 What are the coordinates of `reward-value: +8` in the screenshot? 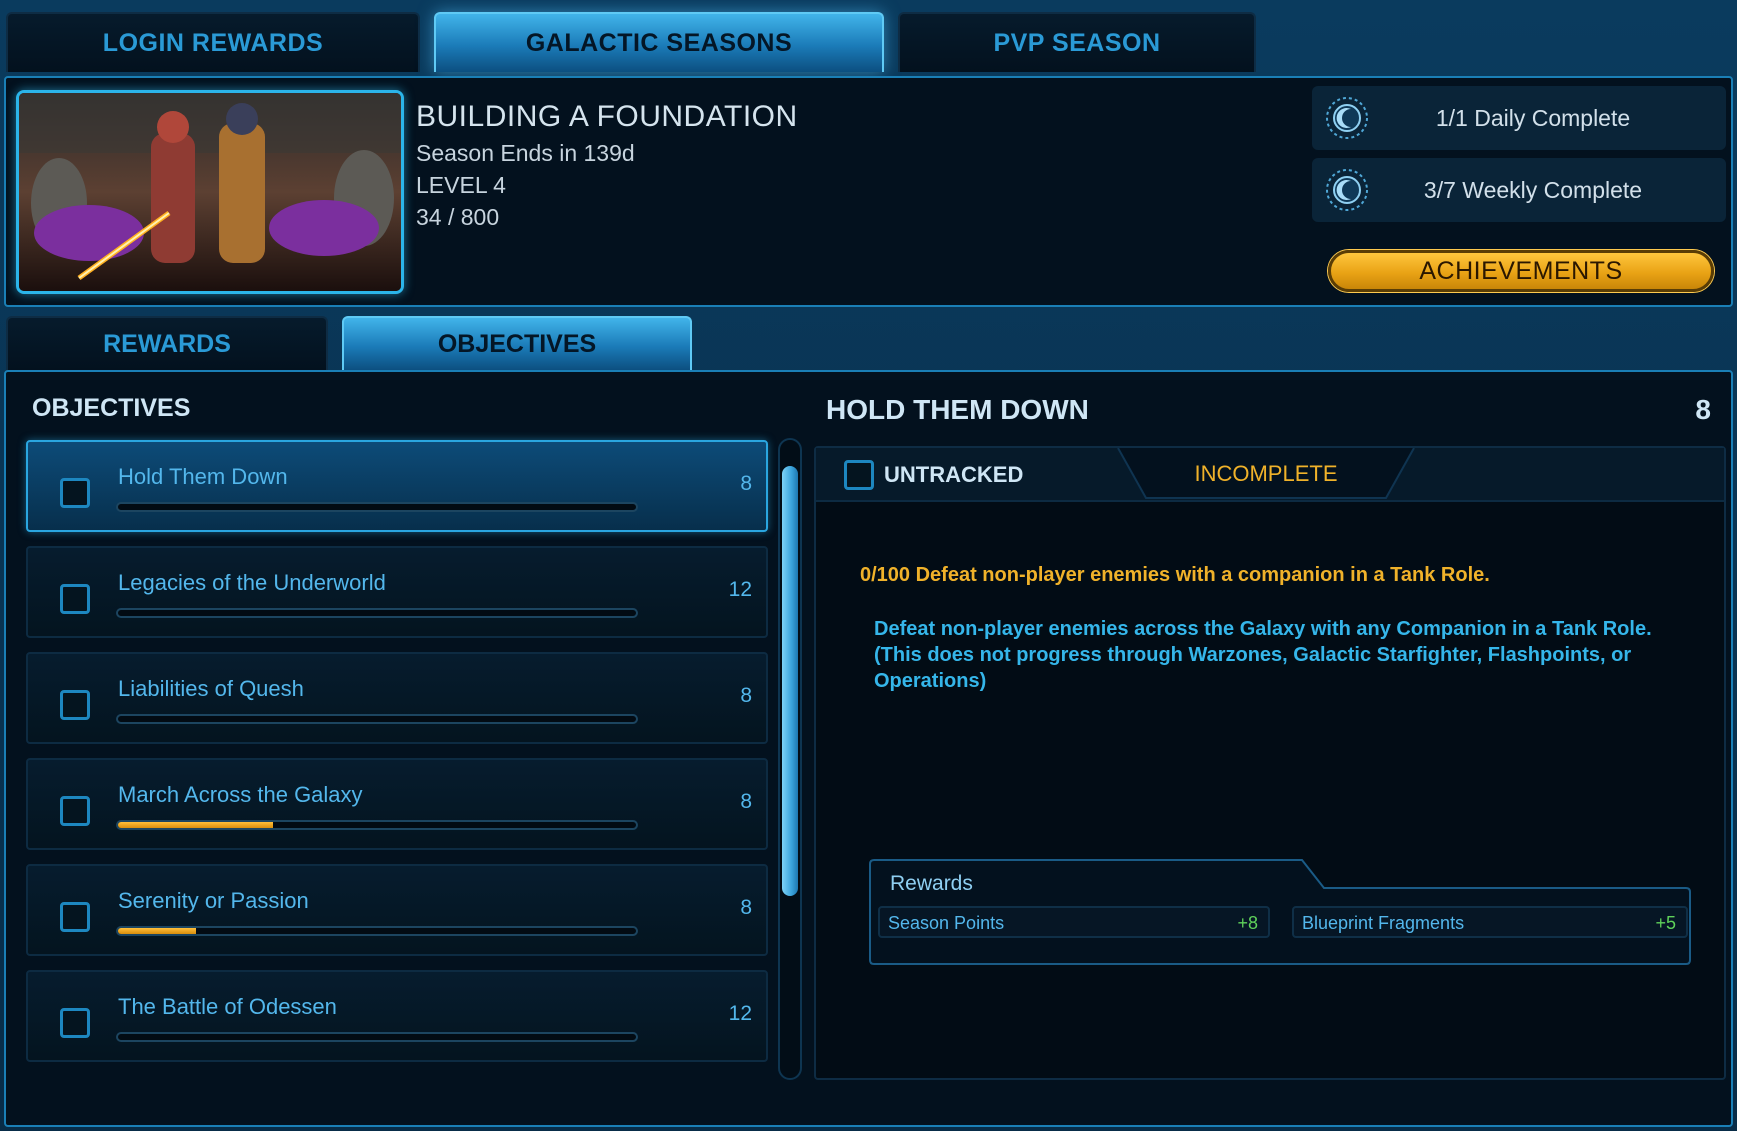 It's located at (1247, 923).